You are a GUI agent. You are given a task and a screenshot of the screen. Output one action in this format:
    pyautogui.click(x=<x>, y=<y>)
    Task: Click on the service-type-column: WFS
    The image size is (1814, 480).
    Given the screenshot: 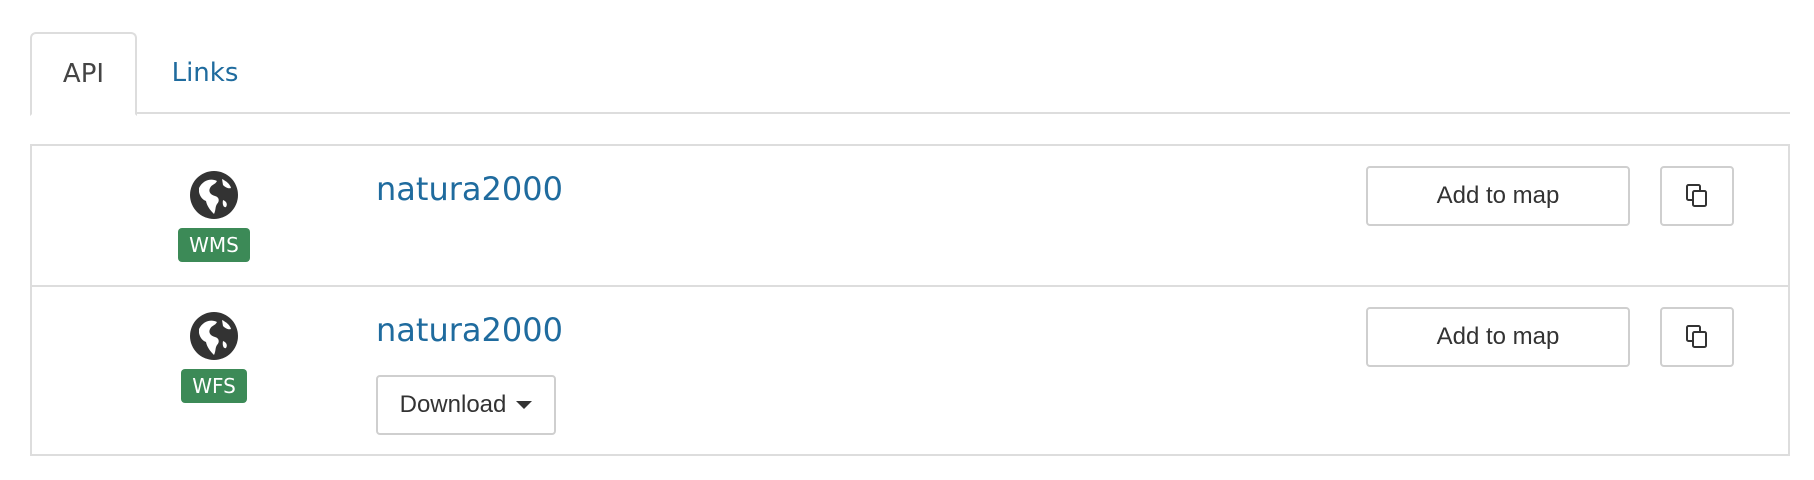 What is the action you would take?
    pyautogui.click(x=214, y=357)
    